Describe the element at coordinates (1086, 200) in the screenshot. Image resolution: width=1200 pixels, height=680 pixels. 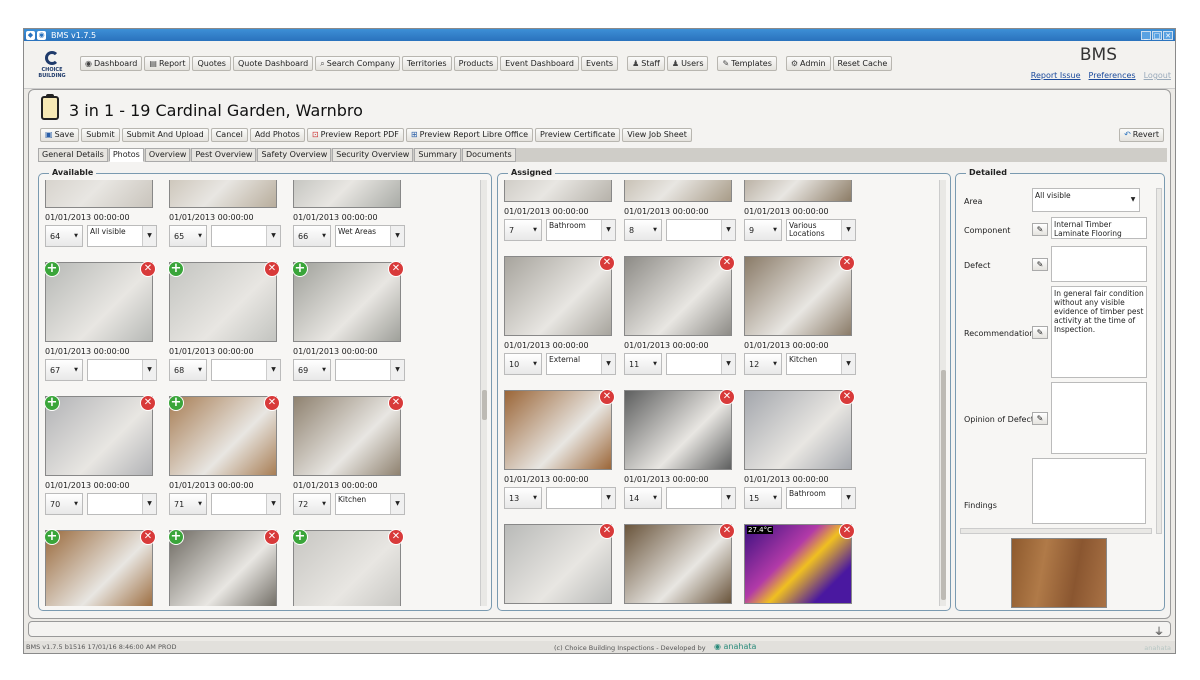
I see `area-select: All visible` at that location.